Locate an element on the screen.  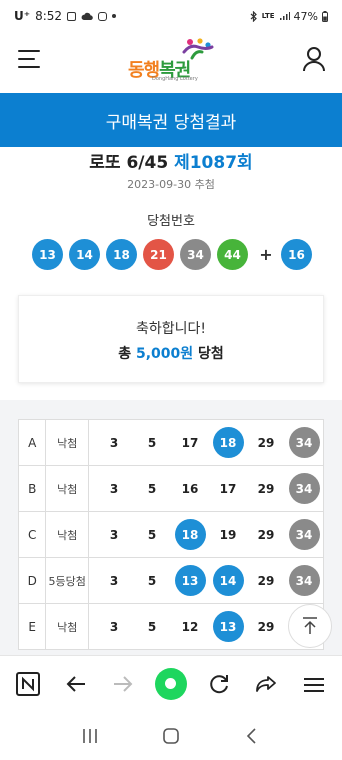
system-navigation-bar is located at coordinates (171, 735).